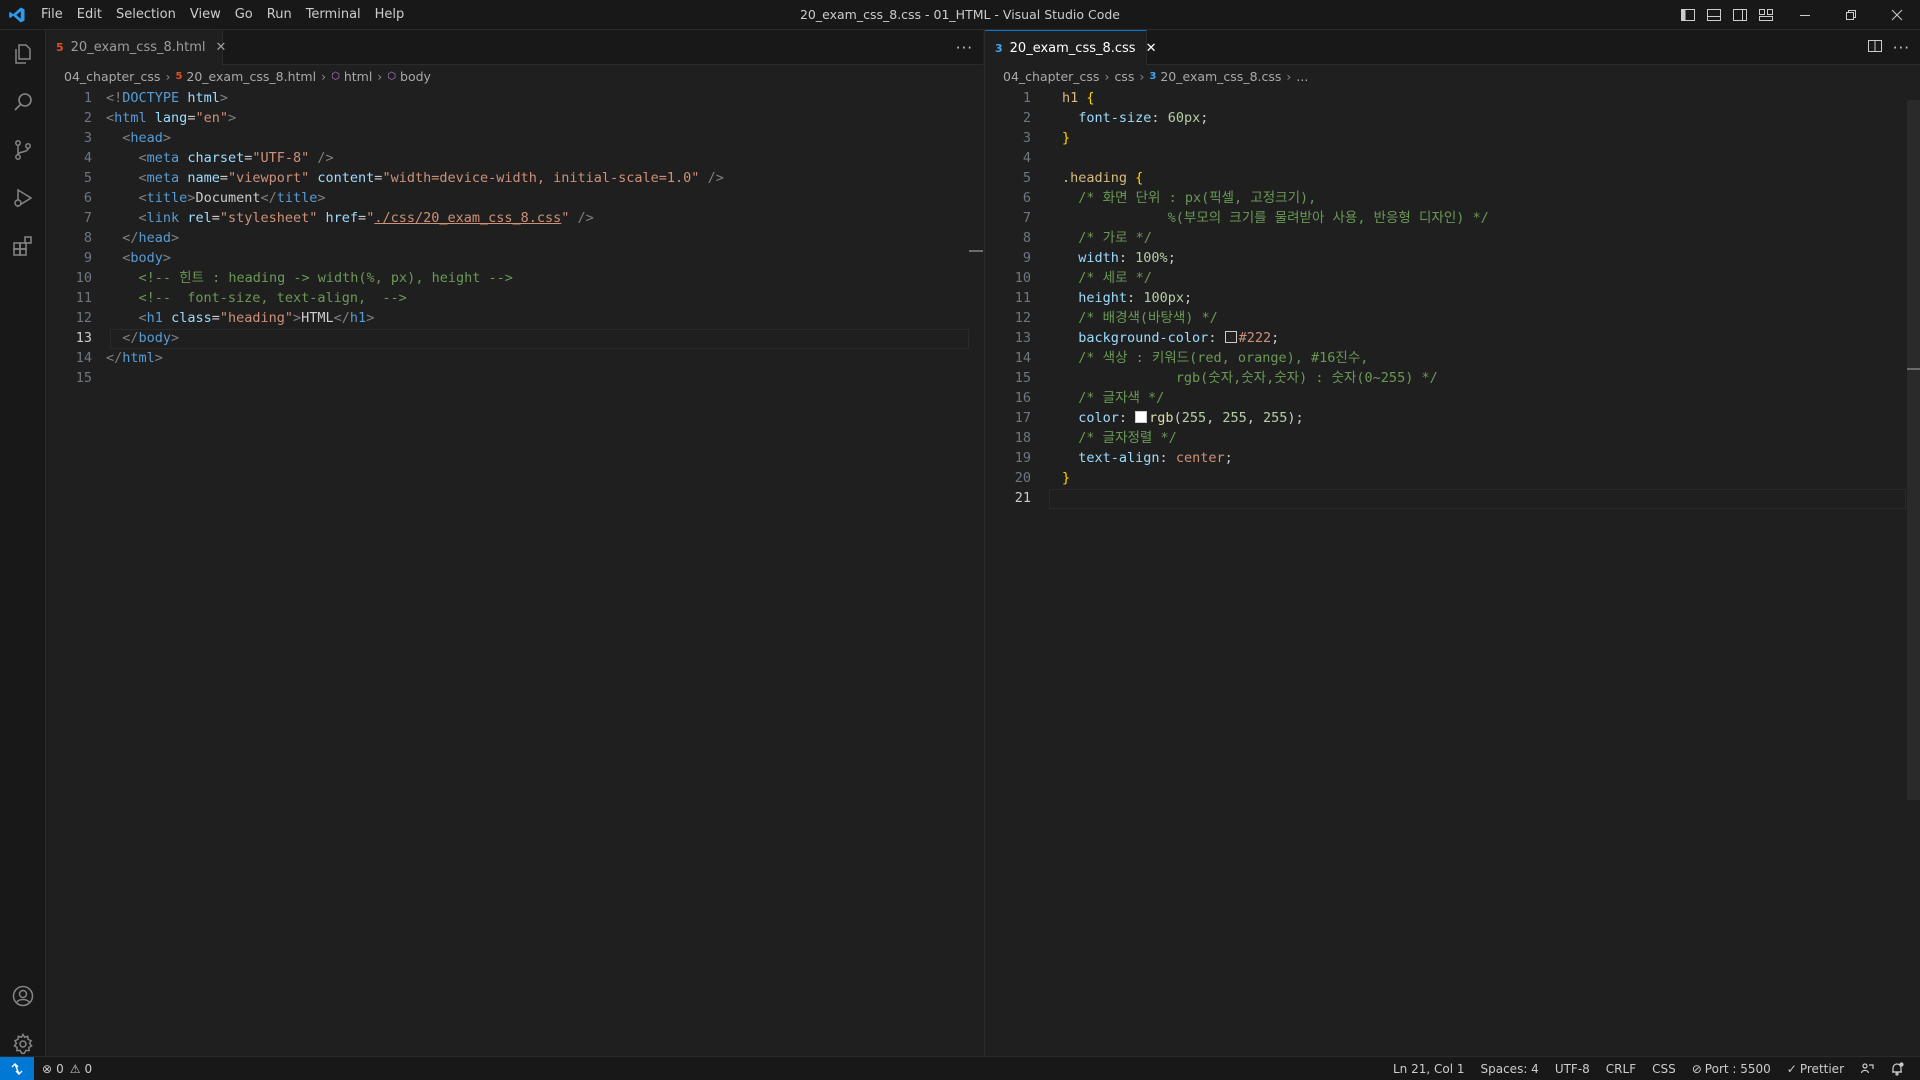 The height and width of the screenshot is (1080, 1920). Describe the element at coordinates (205, 15) in the screenshot. I see `menu-view: View` at that location.